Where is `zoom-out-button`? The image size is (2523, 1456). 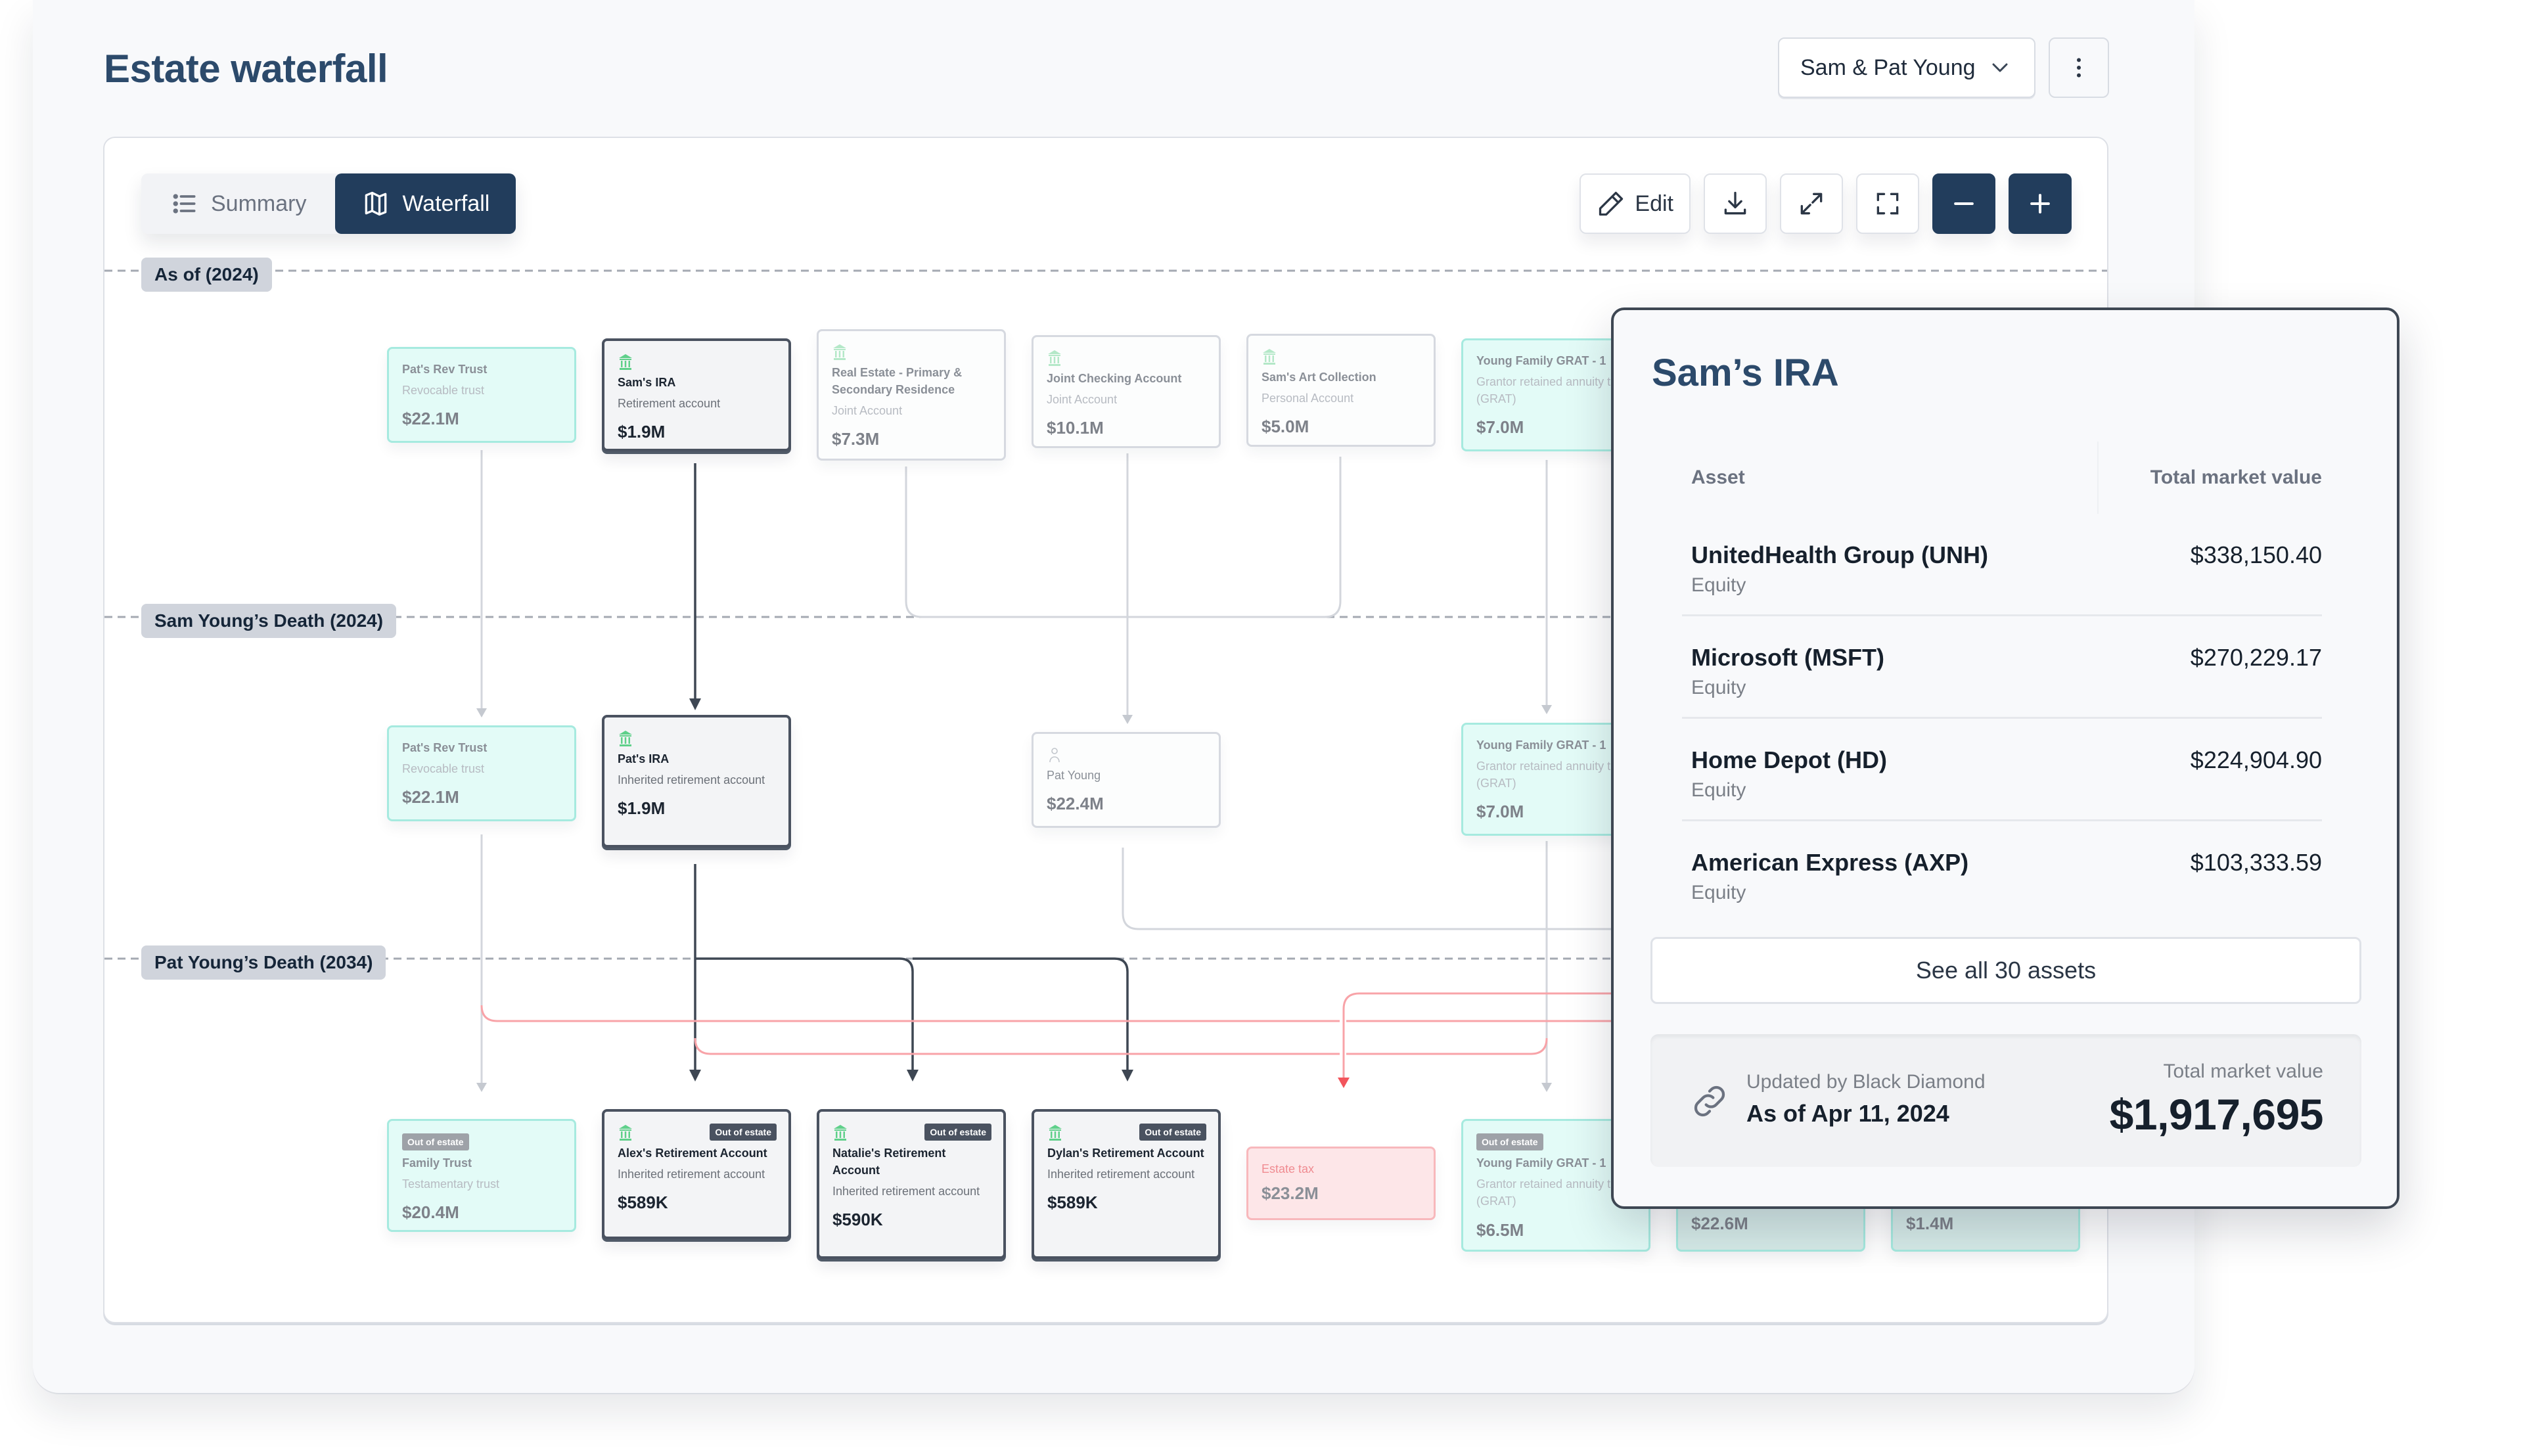 zoom-out-button is located at coordinates (1964, 203).